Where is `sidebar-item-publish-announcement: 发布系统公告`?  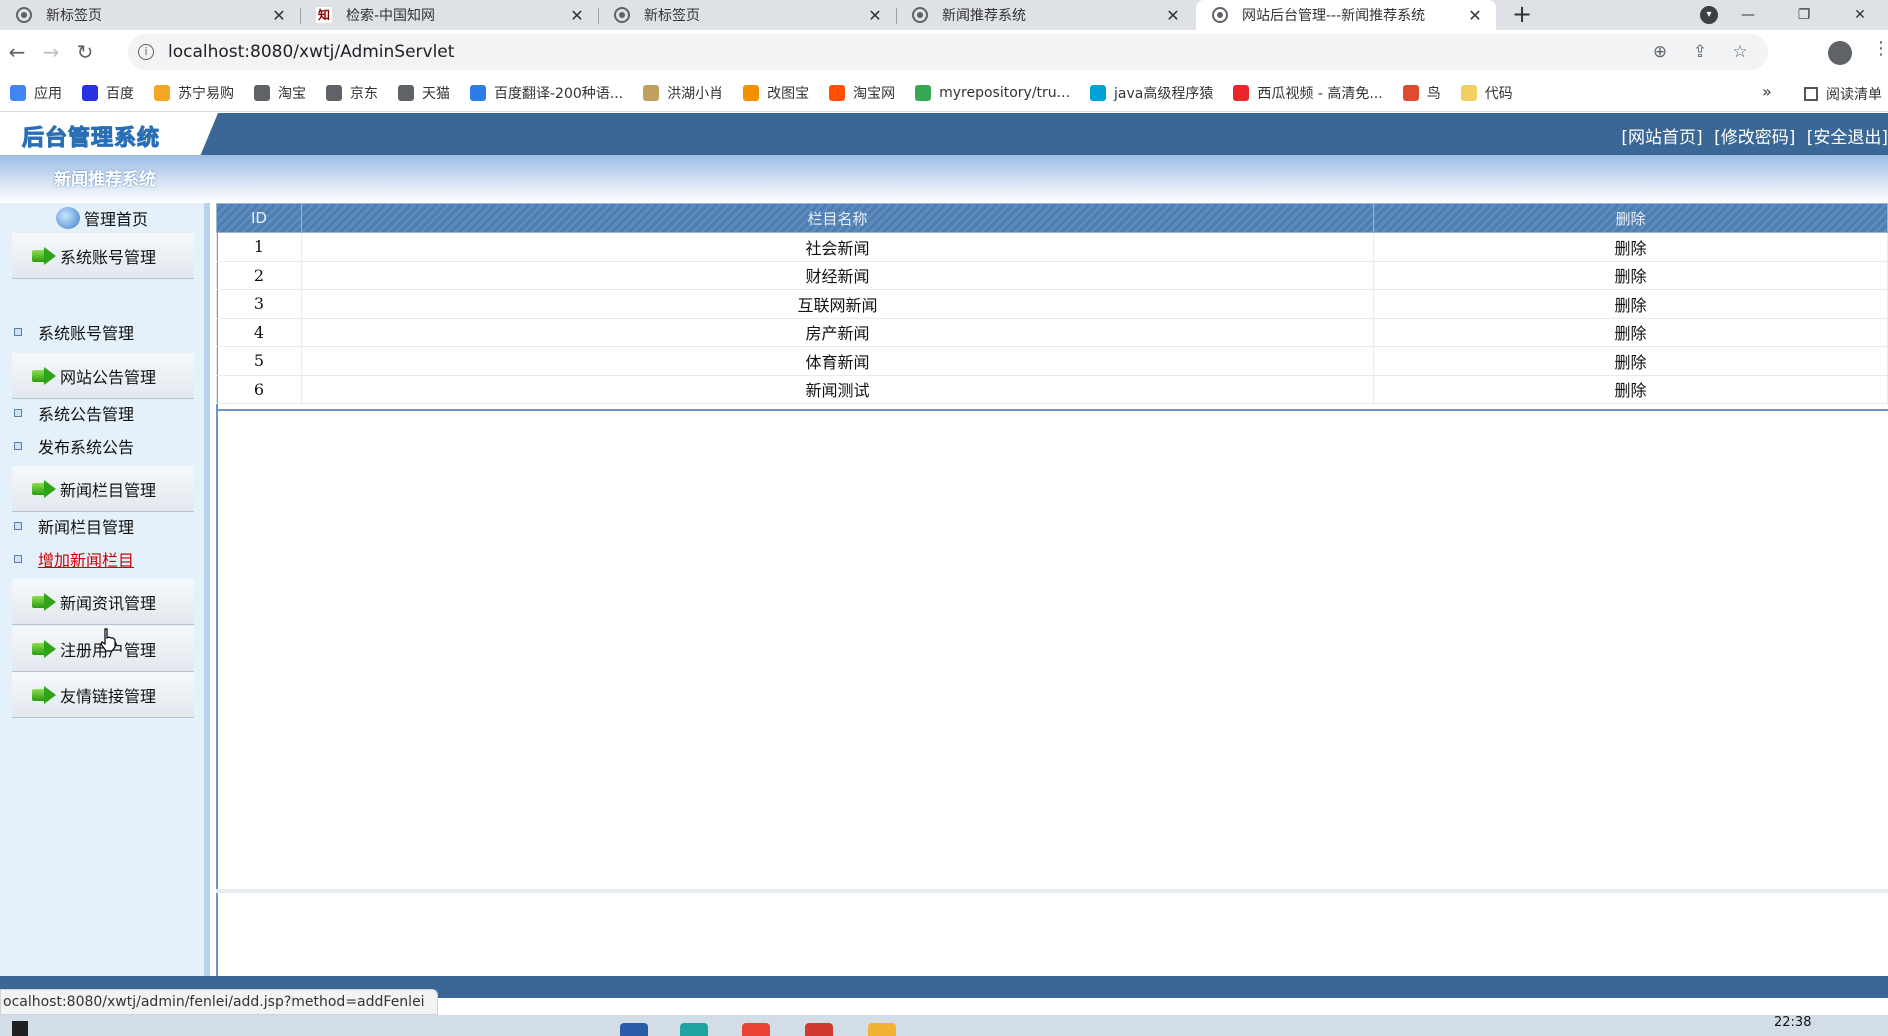 sidebar-item-publish-announcement: 发布系统公告 is located at coordinates (74, 446).